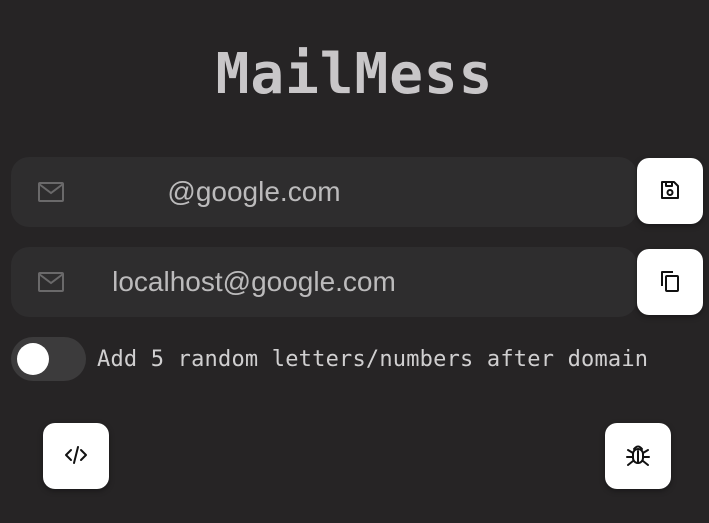 This screenshot has height=523, width=709. I want to click on code-icon, so click(76, 456).